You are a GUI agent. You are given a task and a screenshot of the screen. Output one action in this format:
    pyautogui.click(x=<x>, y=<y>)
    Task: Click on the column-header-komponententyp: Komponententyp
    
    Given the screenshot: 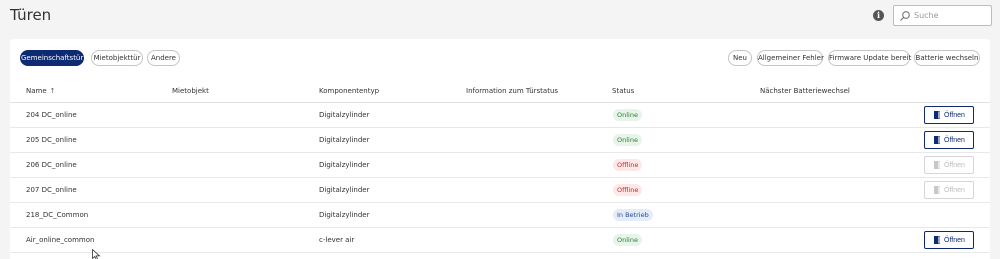 What is the action you would take?
    pyautogui.click(x=349, y=91)
    